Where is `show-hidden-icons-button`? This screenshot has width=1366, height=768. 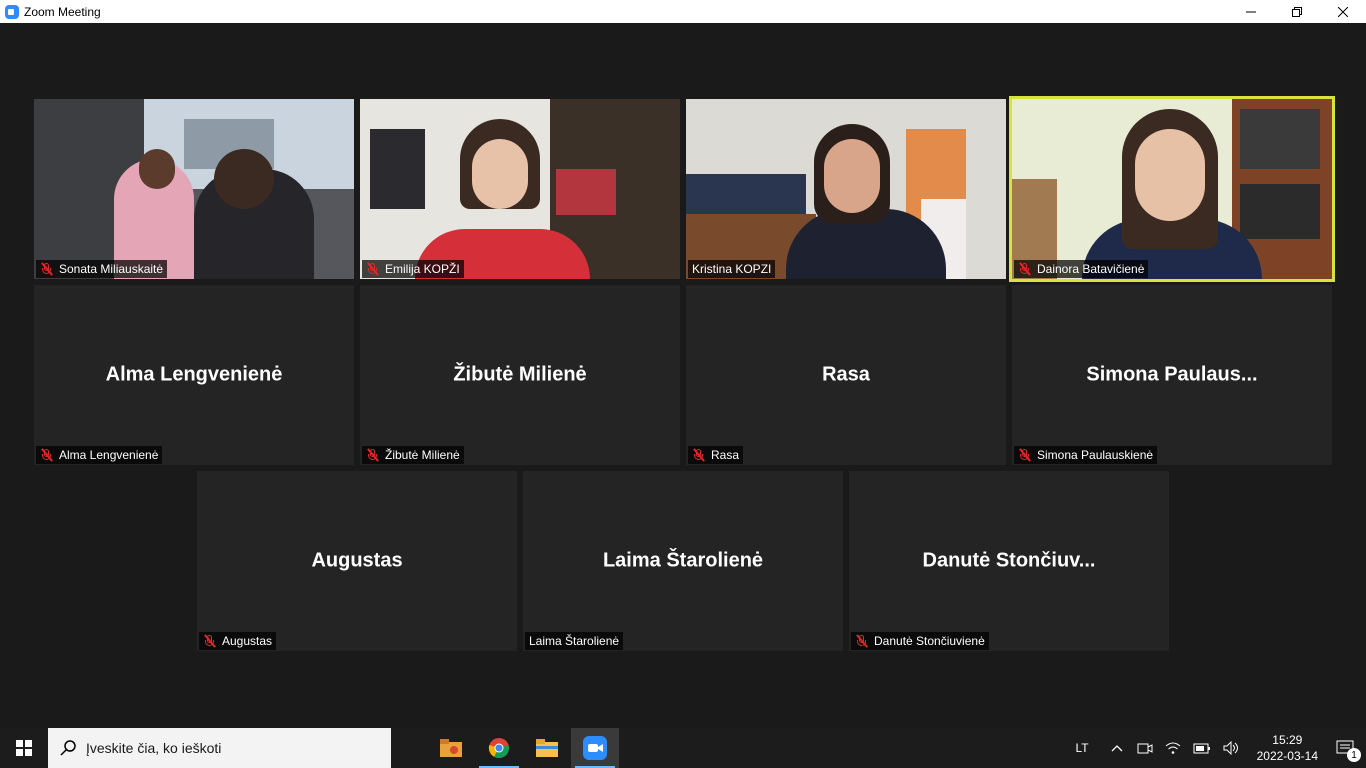 show-hidden-icons-button is located at coordinates (1117, 748).